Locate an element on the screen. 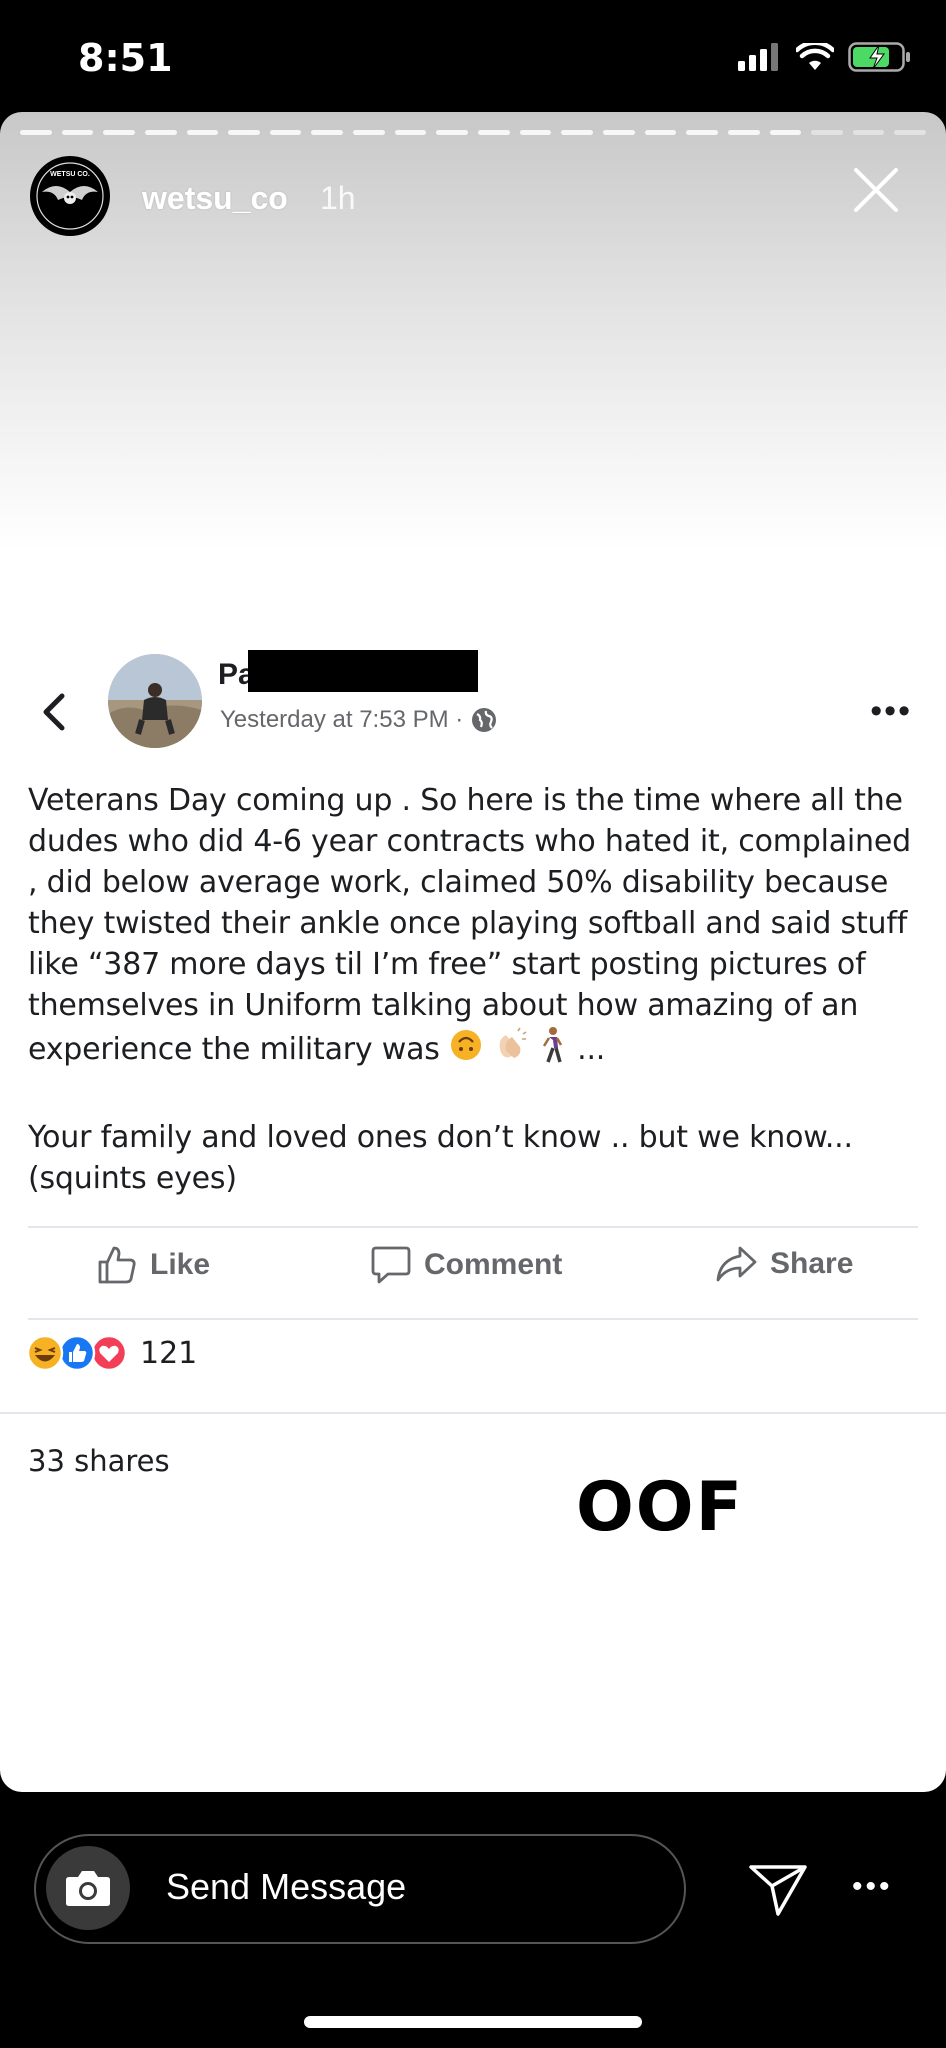 This screenshot has height=2048, width=946. back-chevron-icon is located at coordinates (54, 712).